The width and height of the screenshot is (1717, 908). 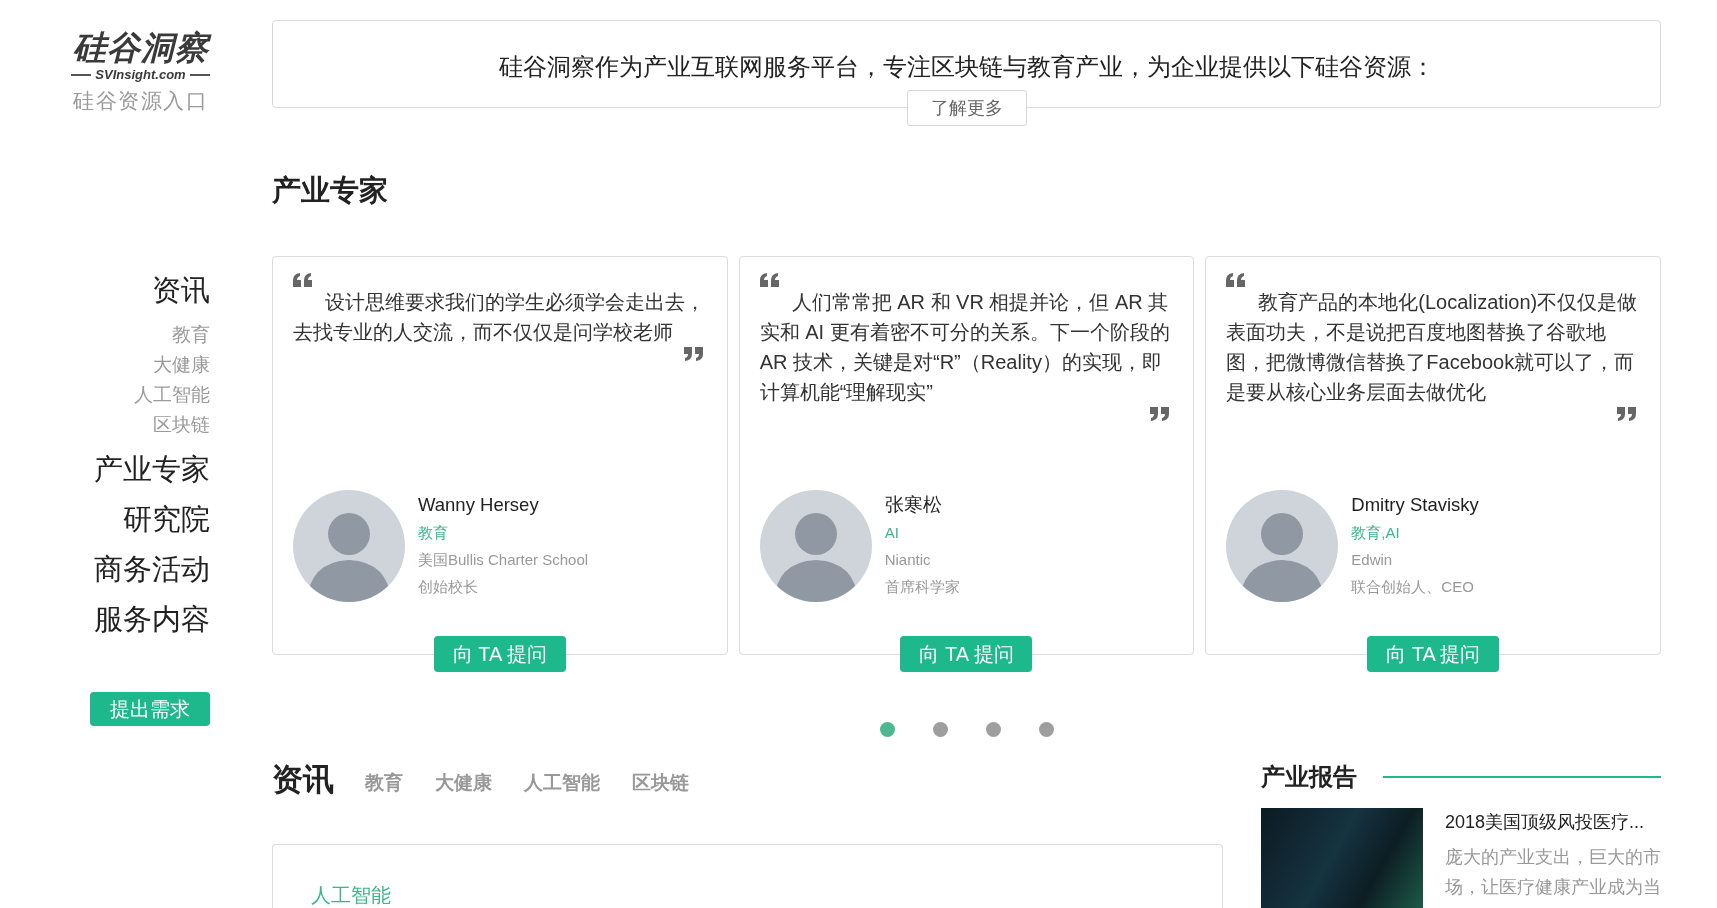 I want to click on nav-sublink: 教育, so click(x=191, y=335).